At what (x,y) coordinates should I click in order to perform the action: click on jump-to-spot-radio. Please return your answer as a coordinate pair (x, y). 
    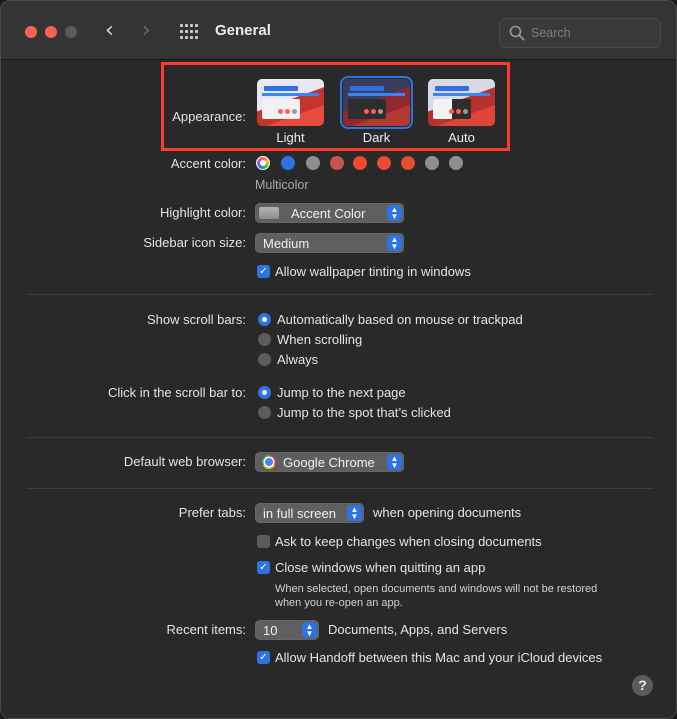
    Looking at the image, I should click on (264, 412).